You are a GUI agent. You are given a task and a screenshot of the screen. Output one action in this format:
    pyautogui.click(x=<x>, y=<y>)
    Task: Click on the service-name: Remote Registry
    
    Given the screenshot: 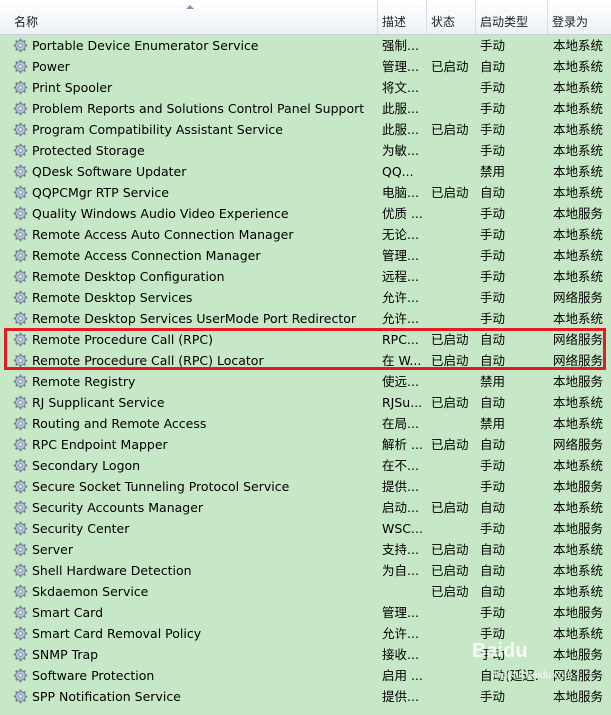 What is the action you would take?
    pyautogui.click(x=84, y=381)
    